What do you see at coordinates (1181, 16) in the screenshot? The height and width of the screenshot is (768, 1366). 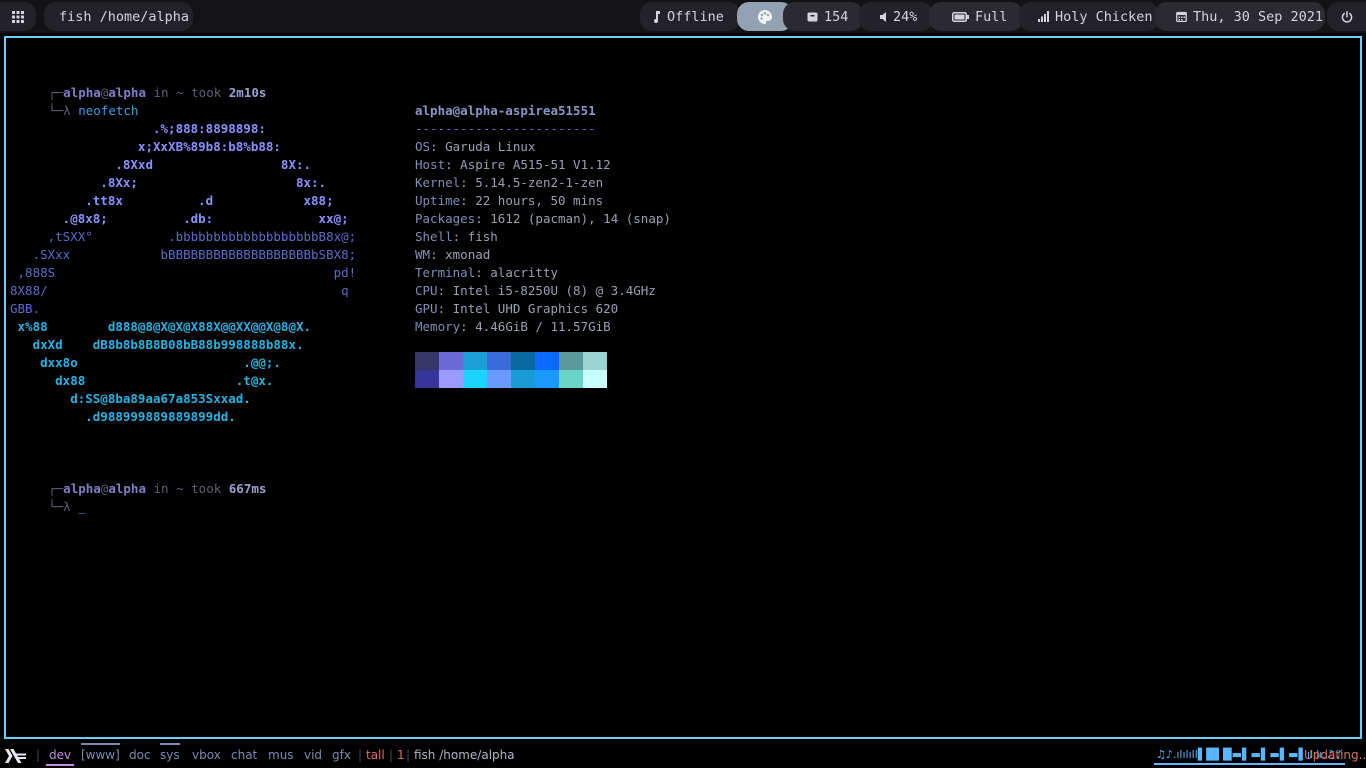 I see `calendar-icon` at bounding box center [1181, 16].